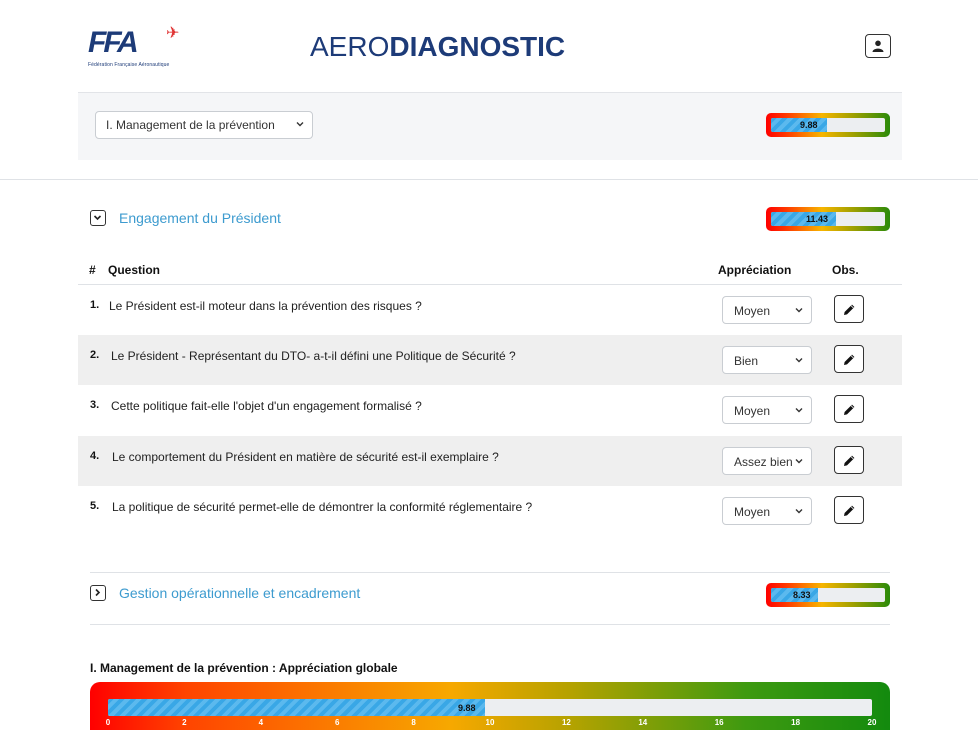  Describe the element at coordinates (828, 125) in the screenshot. I see `section-score-gauge: 9.88` at that location.